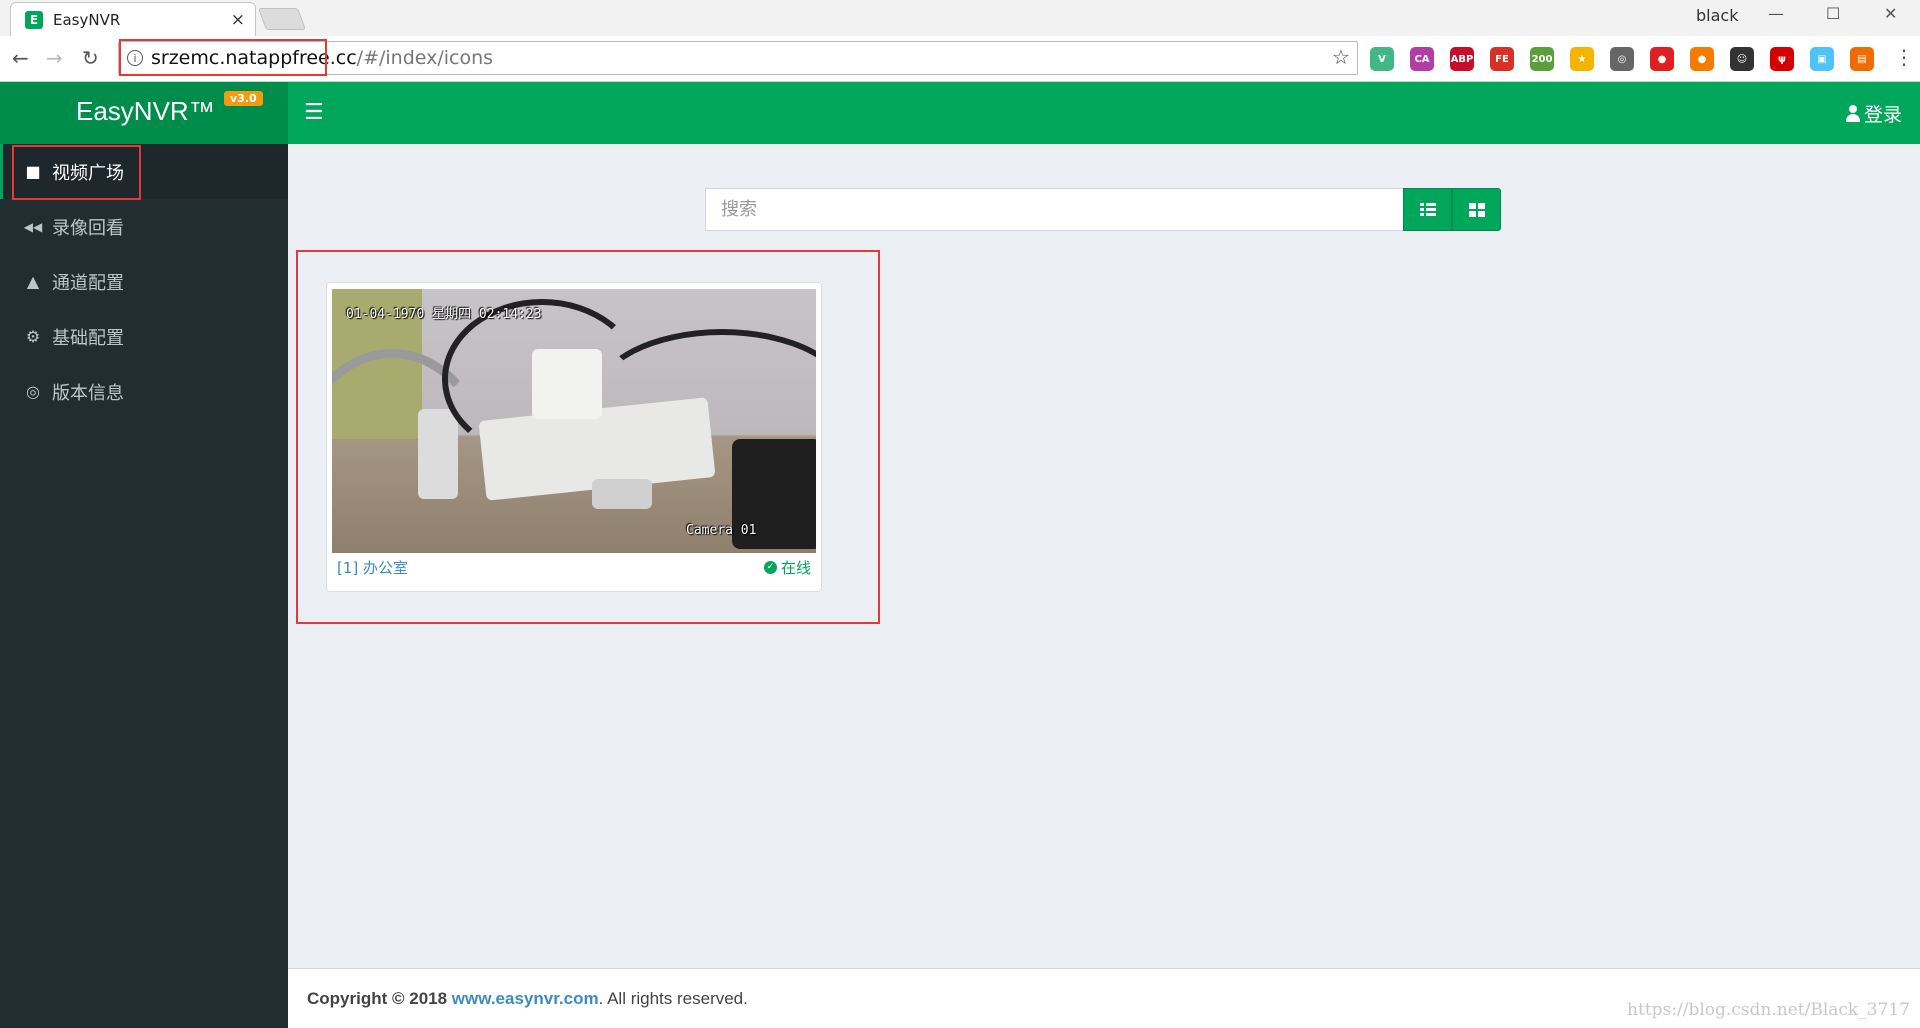  What do you see at coordinates (282, 19) in the screenshot?
I see `new-tab-button` at bounding box center [282, 19].